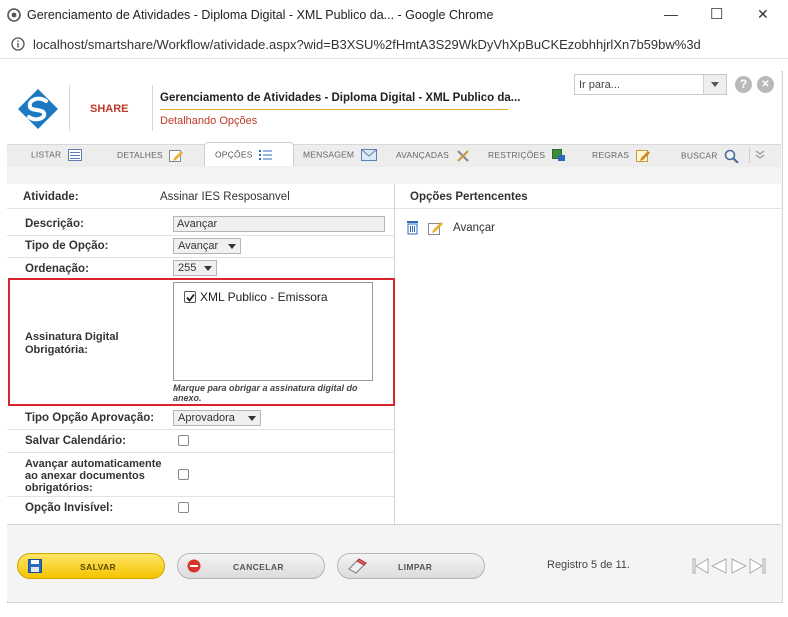 Image resolution: width=788 pixels, height=617 pixels. What do you see at coordinates (67, 246) in the screenshot?
I see `tipo-opcao-label: Tipo de Opção:` at bounding box center [67, 246].